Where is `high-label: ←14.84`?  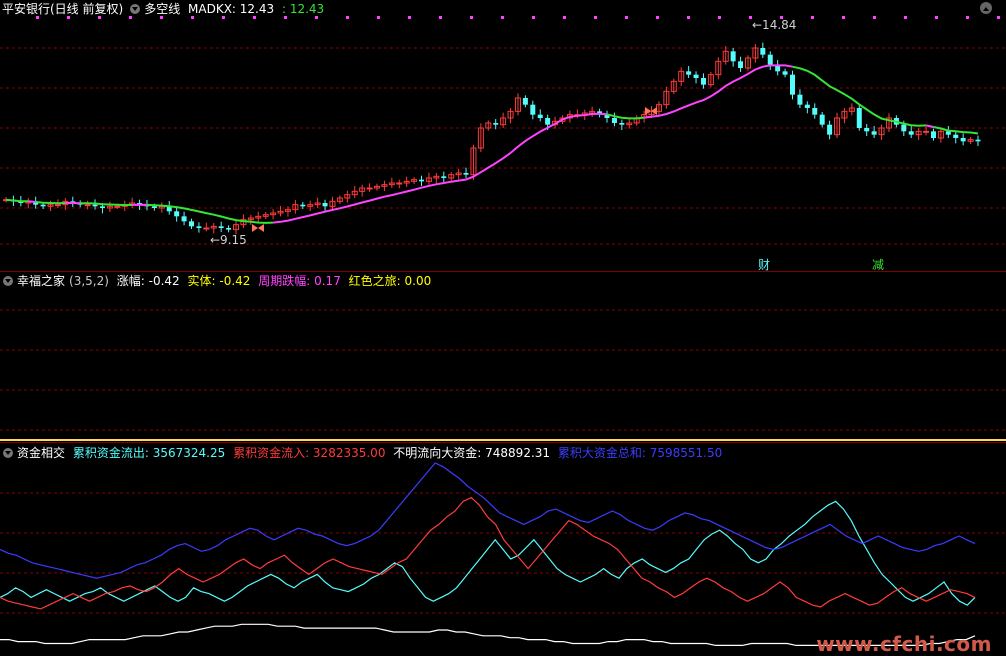 high-label: ←14.84 is located at coordinates (774, 25).